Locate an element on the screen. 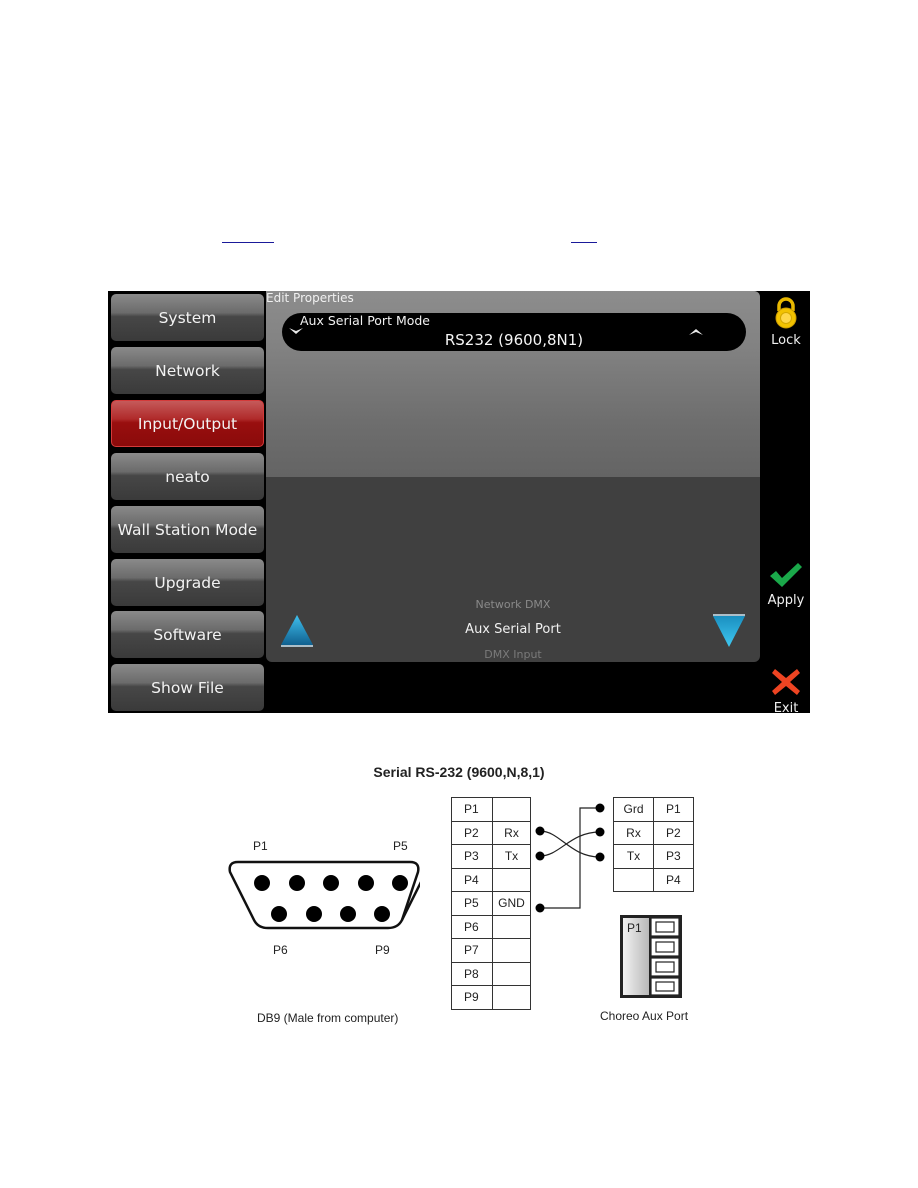 This screenshot has width=918, height=1188. sidebar-item-neato: neato is located at coordinates (187, 476).